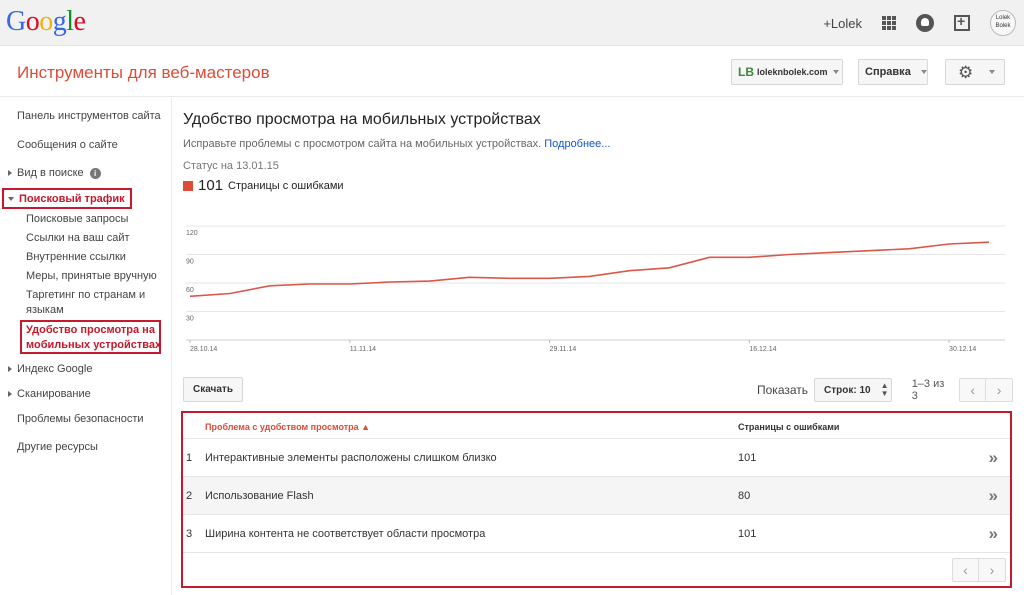 The image size is (1024, 595). Describe the element at coordinates (67, 145) in the screenshot. I see `sidebar-item-messages: Сообщения о сайте` at that location.